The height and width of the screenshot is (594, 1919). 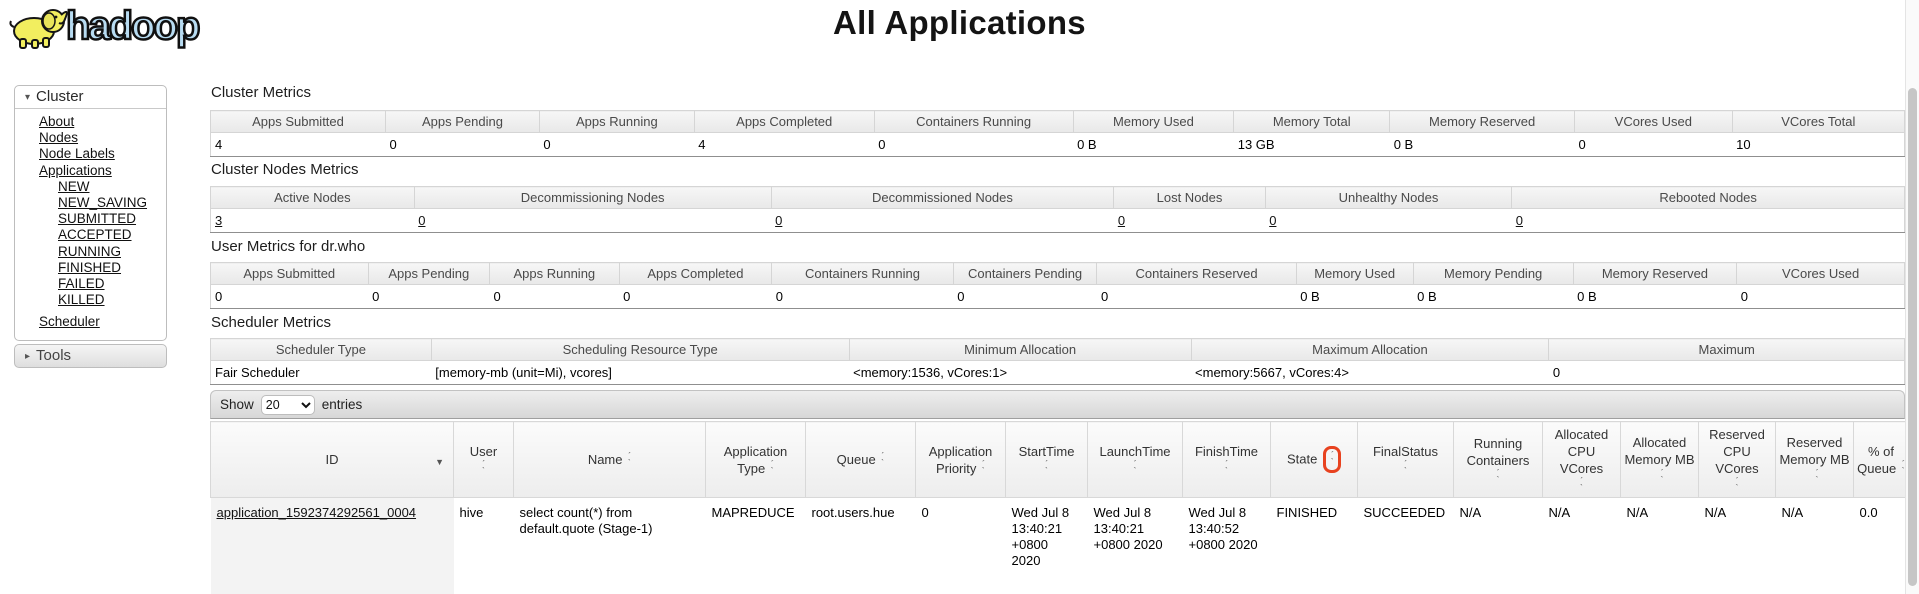 What do you see at coordinates (483, 451) in the screenshot?
I see `column-label: User` at bounding box center [483, 451].